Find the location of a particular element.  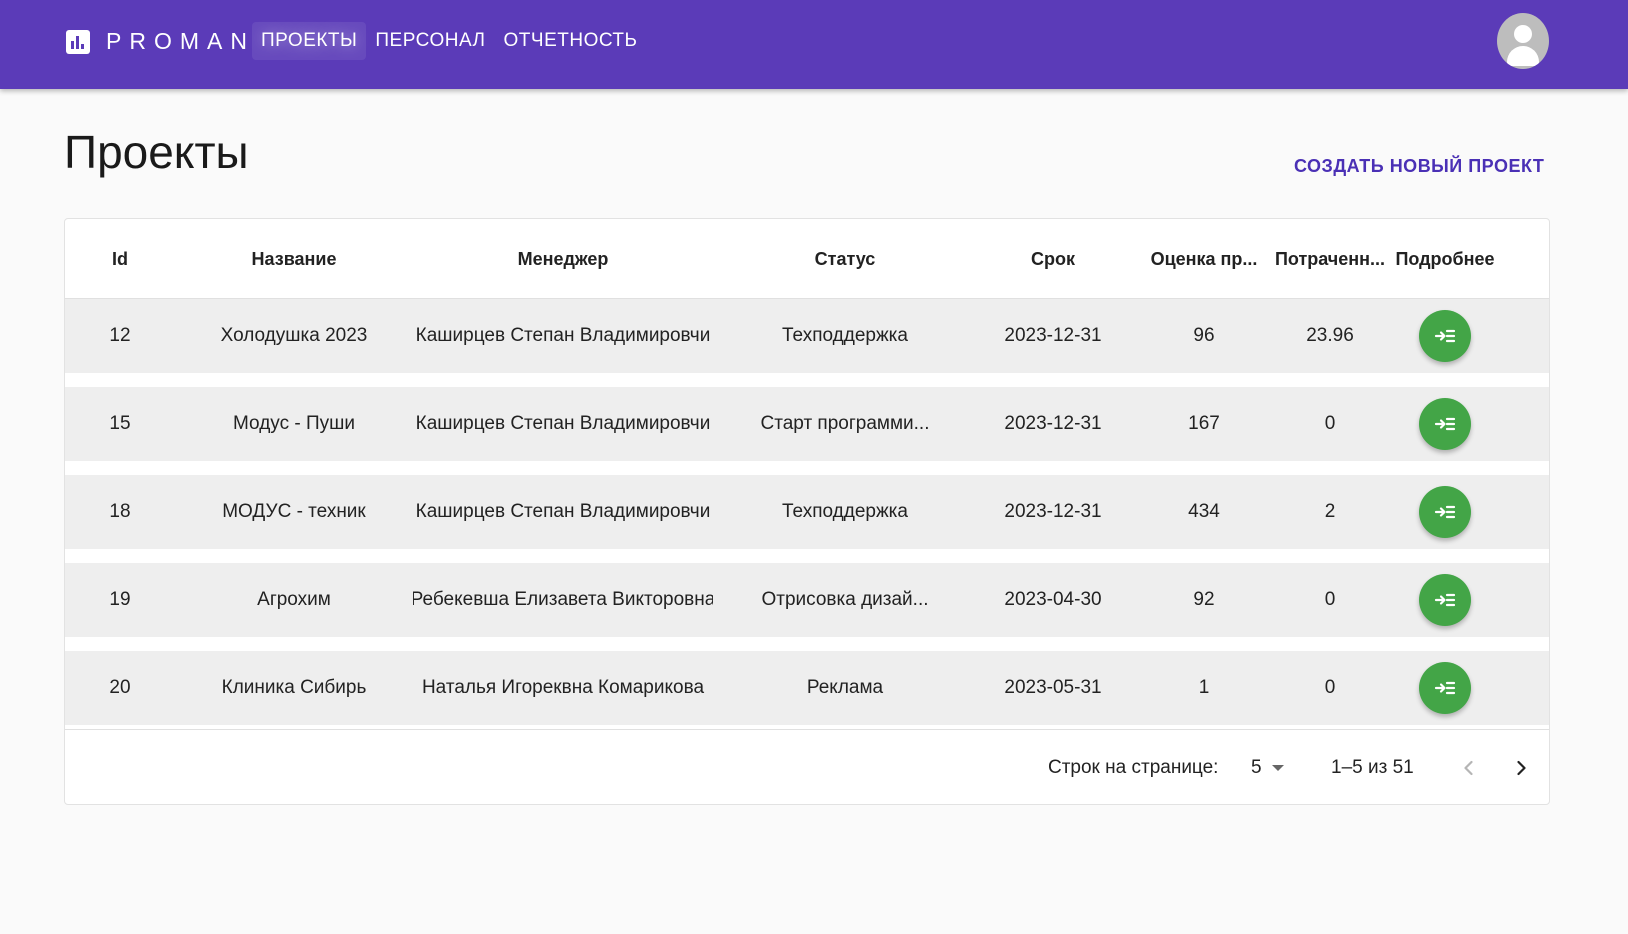

chevron-right-icon is located at coordinates (1521, 768).